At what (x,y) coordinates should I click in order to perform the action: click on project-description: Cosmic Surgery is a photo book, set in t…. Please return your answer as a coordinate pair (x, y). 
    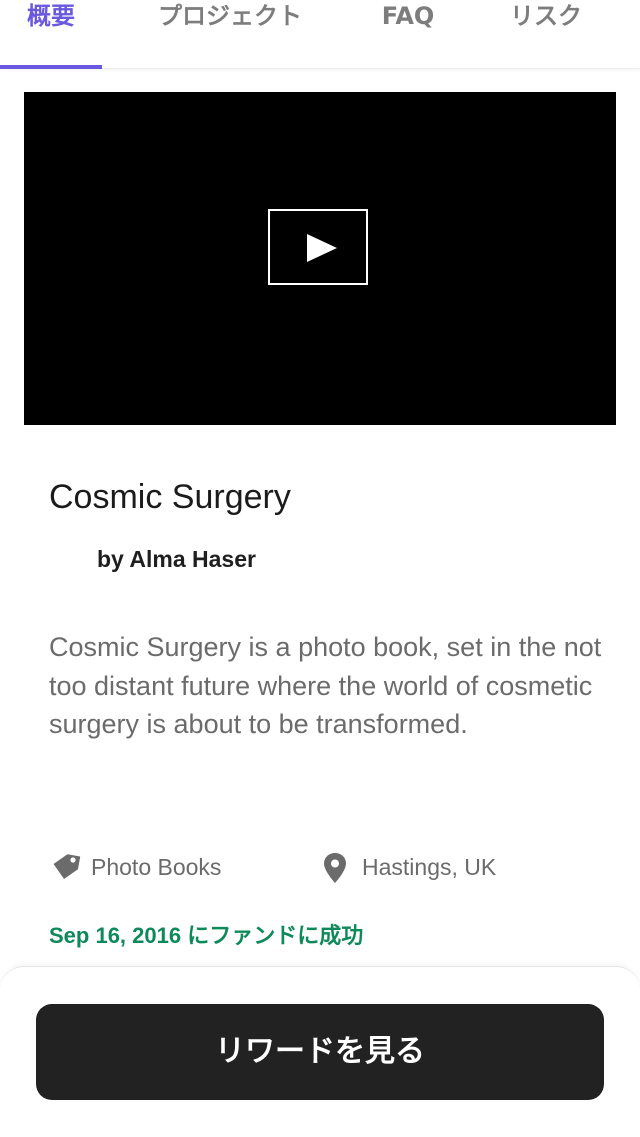
    Looking at the image, I should click on (325, 685).